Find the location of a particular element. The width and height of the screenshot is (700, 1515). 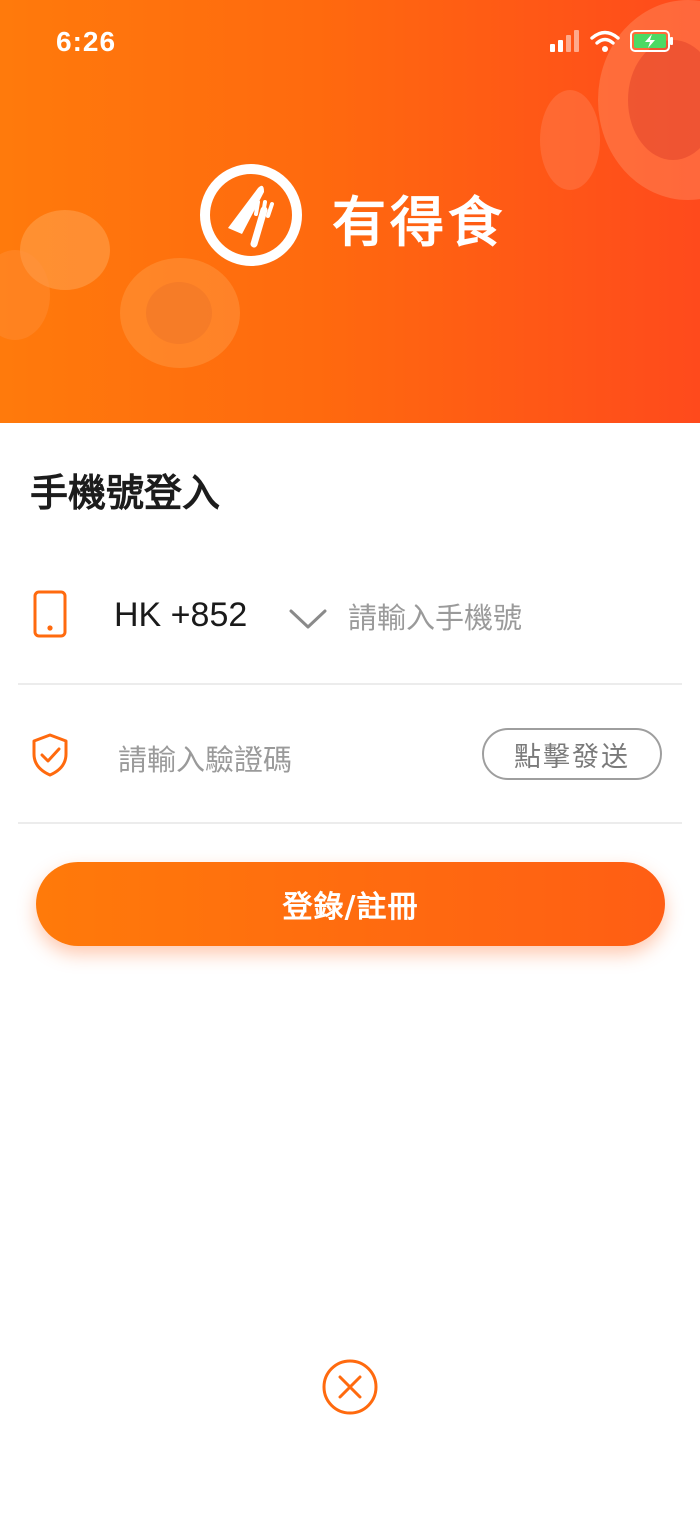

verification-code-input is located at coordinates (288, 760).